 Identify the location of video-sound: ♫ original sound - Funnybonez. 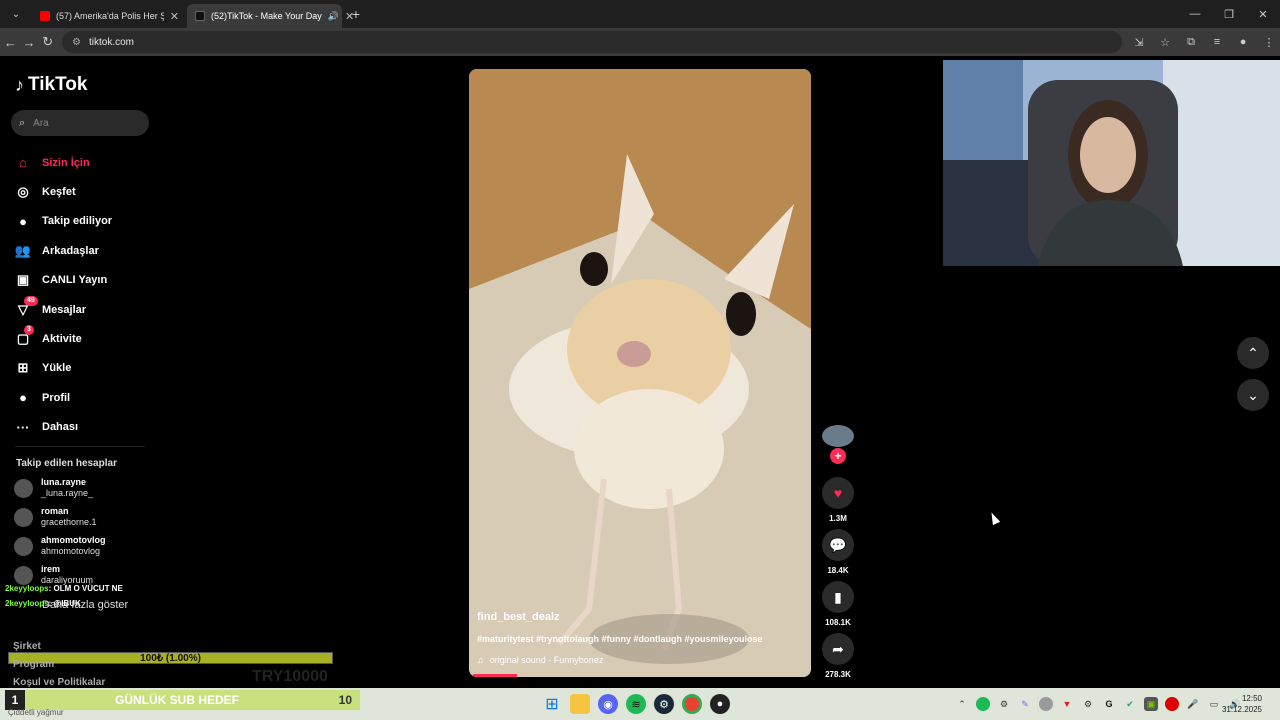
(540, 660).